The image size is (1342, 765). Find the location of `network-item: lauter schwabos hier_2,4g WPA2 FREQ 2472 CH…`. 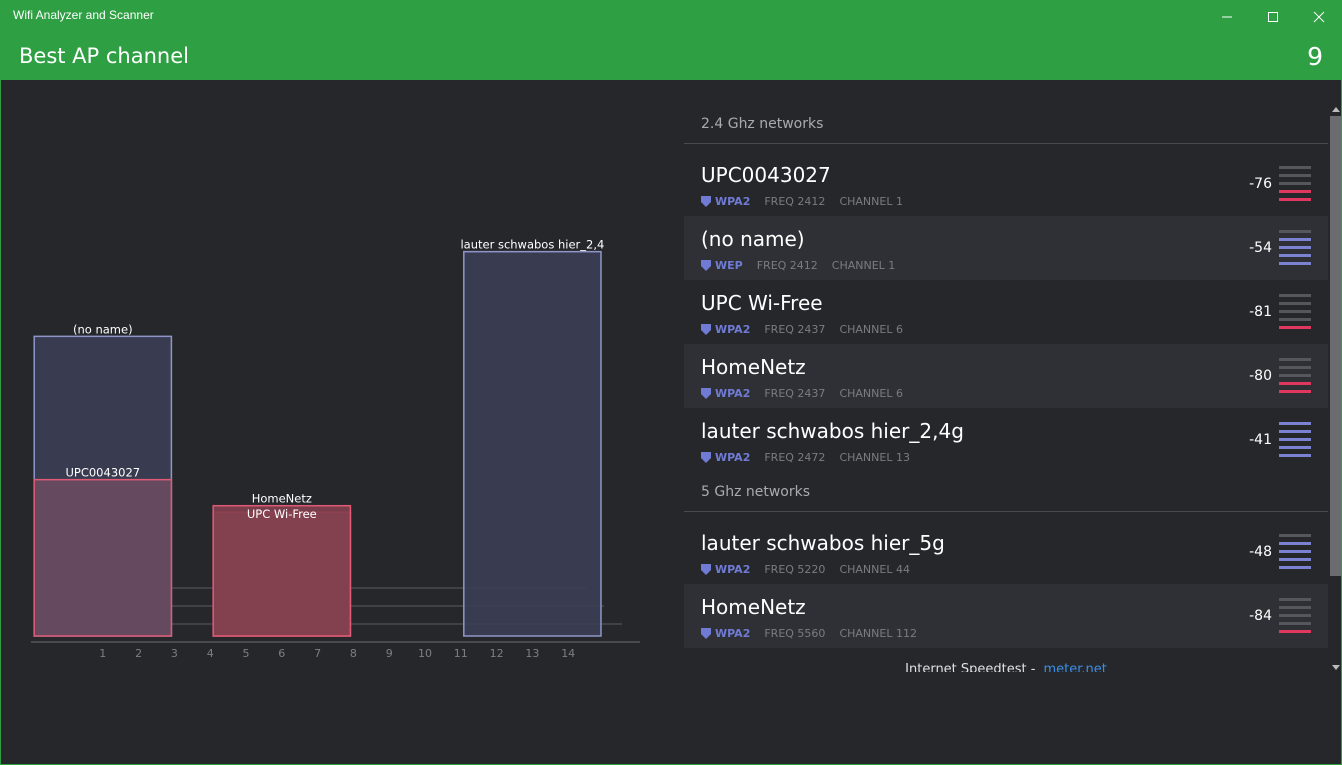

network-item: lauter schwabos hier_2,4g WPA2 FREQ 2472 CH… is located at coordinates (1006, 440).